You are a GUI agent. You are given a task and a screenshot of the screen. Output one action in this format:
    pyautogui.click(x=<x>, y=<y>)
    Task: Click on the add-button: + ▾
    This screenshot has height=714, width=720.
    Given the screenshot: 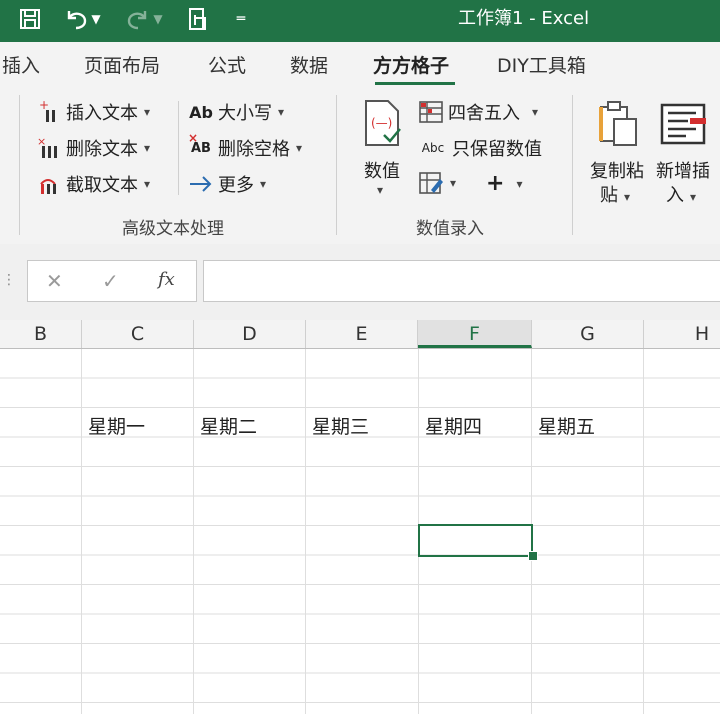 What is the action you would take?
    pyautogui.click(x=504, y=183)
    